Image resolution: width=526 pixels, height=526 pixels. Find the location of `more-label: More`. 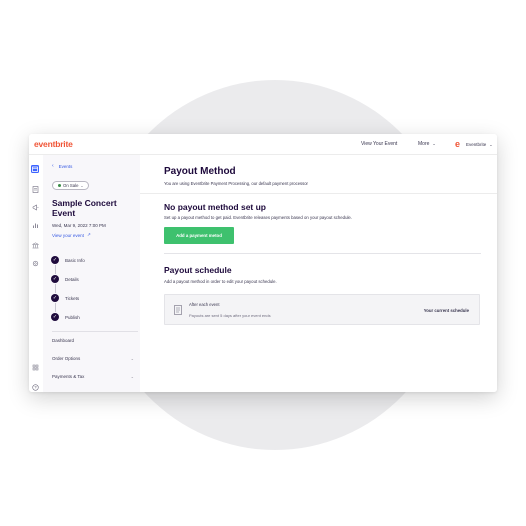

more-label: More is located at coordinates (424, 144).